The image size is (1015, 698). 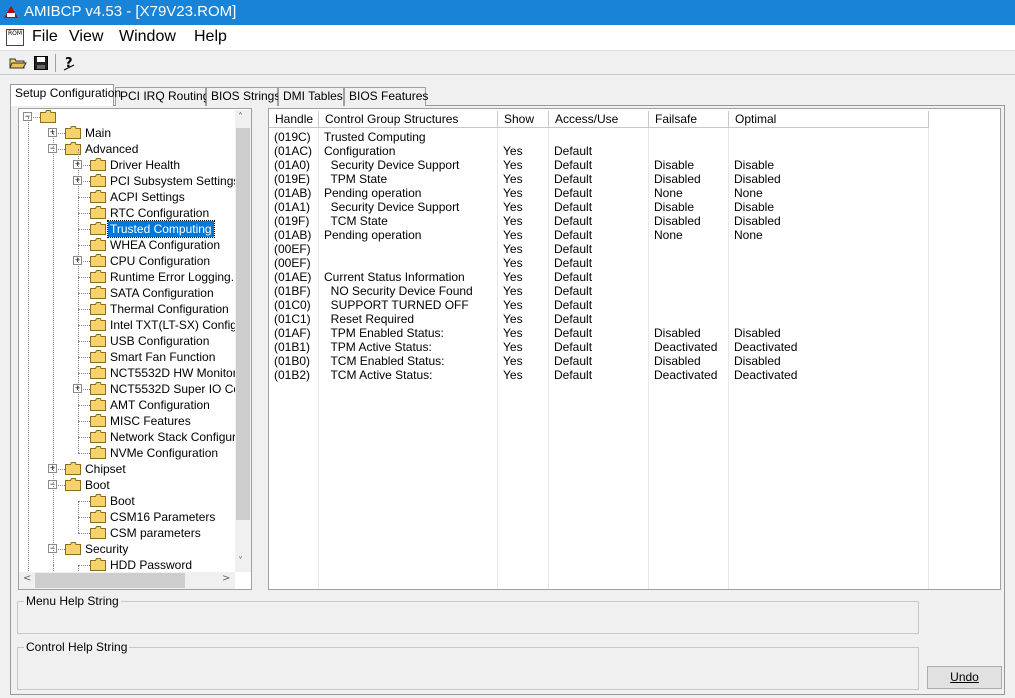 What do you see at coordinates (110, 580) in the screenshot?
I see `scroll-thumb-horizontal` at bounding box center [110, 580].